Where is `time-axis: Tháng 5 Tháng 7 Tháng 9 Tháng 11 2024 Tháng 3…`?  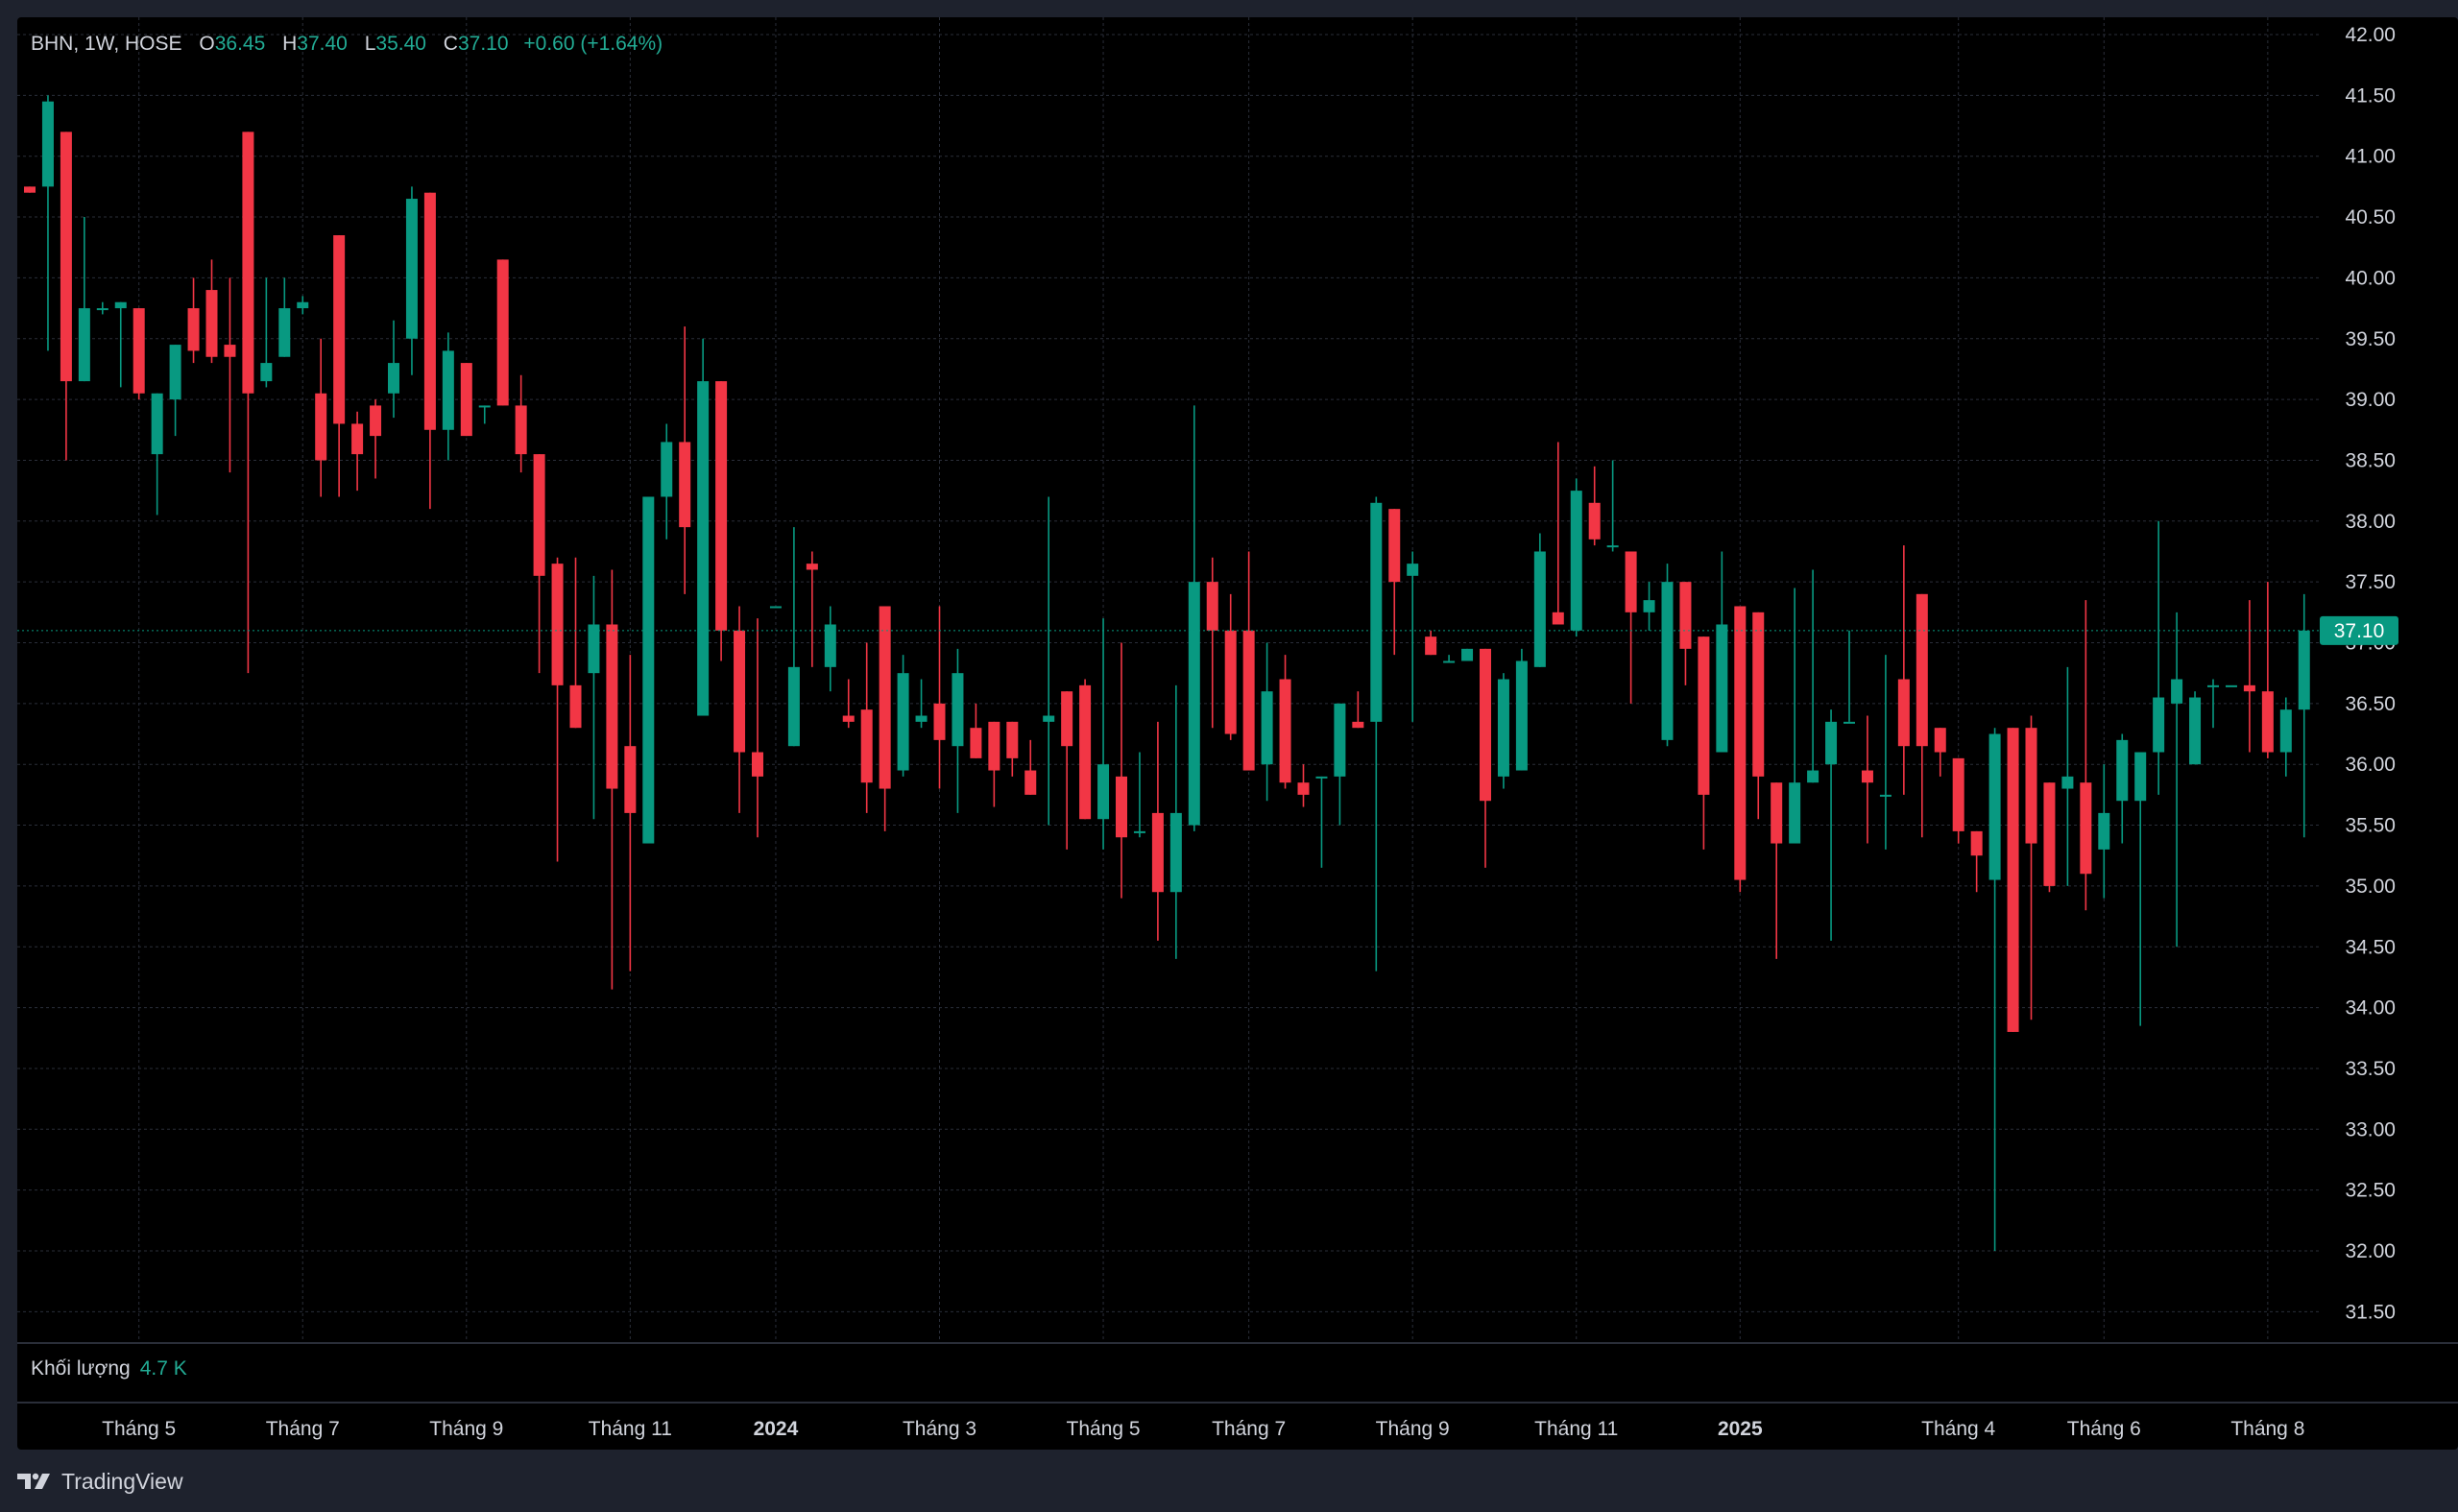
time-axis: Tháng 5 Tháng 7 Tháng 9 Tháng 11 2024 Tháng 3… is located at coordinates (1203, 1429).